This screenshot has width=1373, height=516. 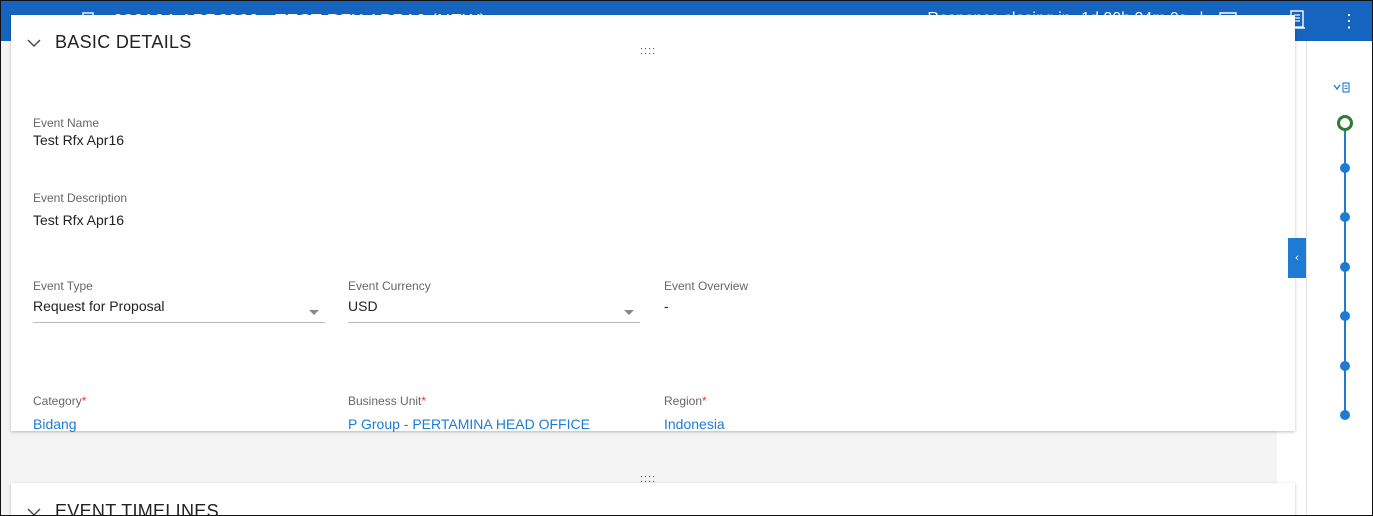 I want to click on more-vert-icon: ⋮, so click(x=1349, y=21).